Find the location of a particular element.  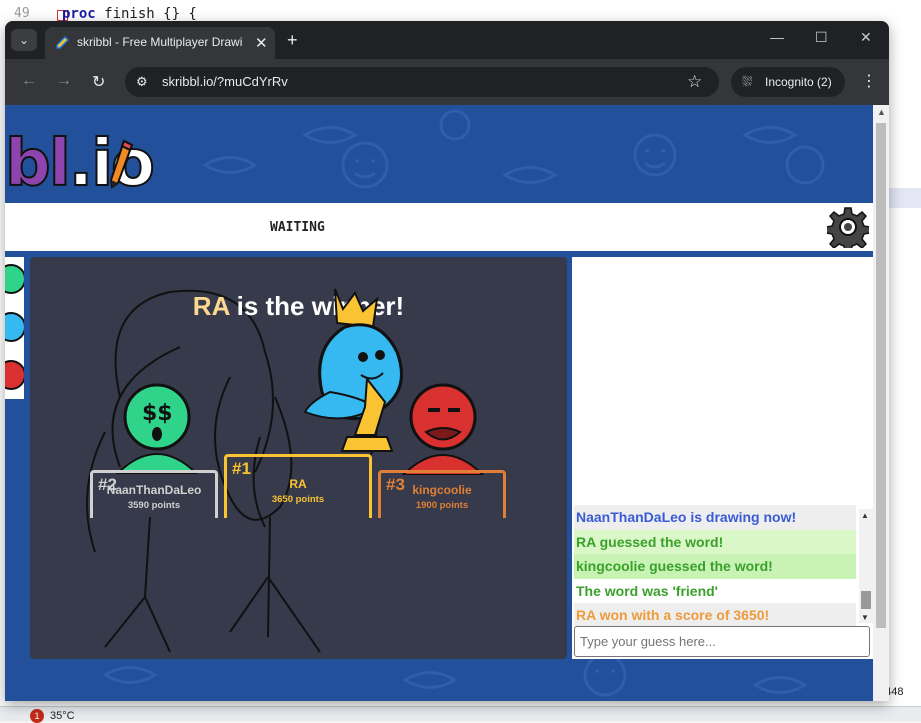

tab-search-icon: ⌄ is located at coordinates (24, 40).